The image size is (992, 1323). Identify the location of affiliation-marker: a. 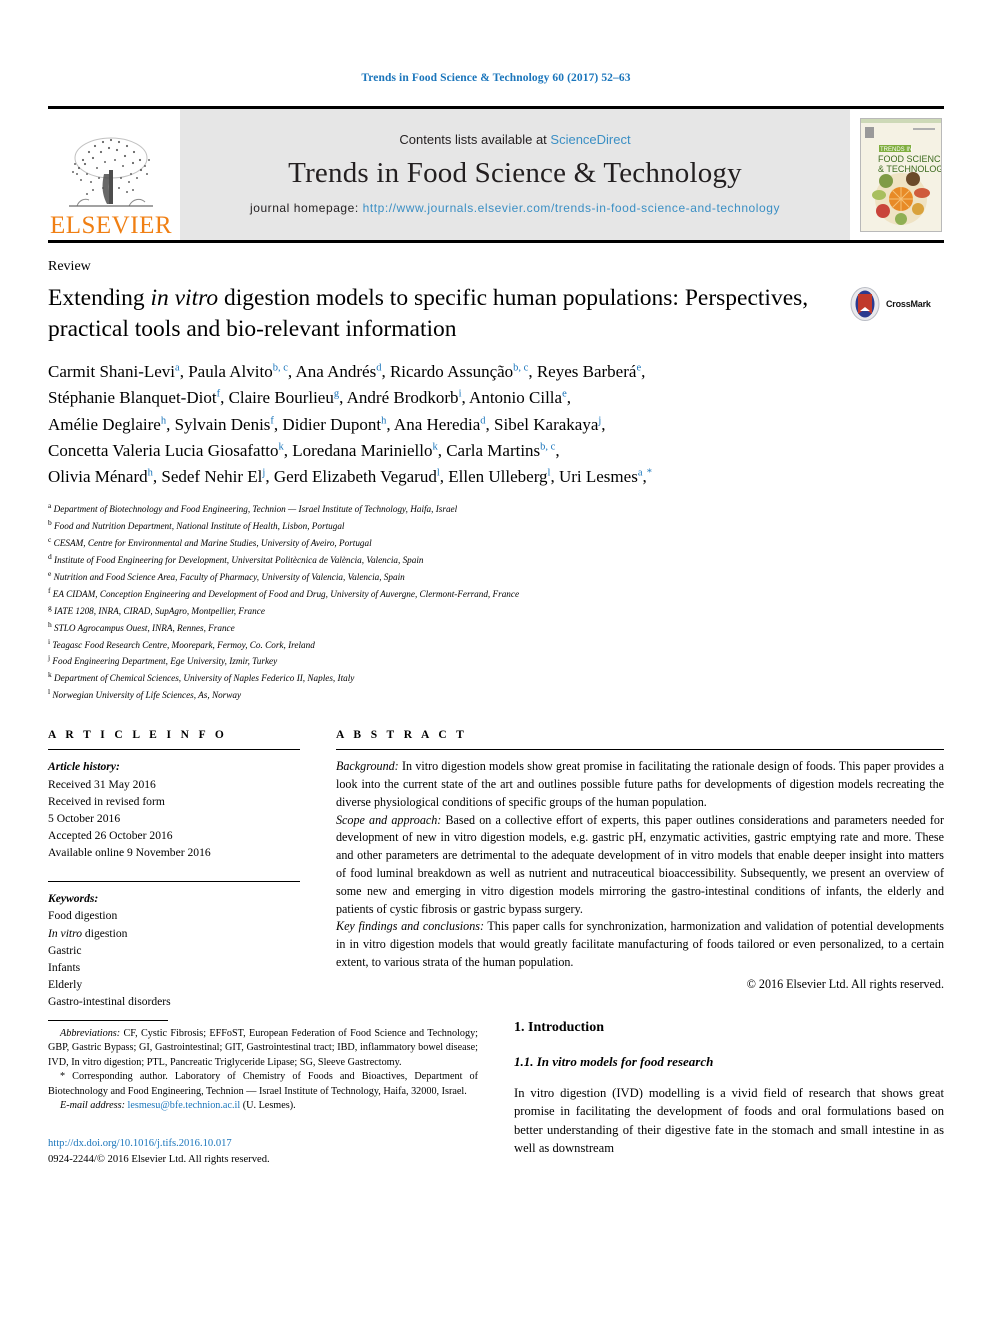
(50, 505).